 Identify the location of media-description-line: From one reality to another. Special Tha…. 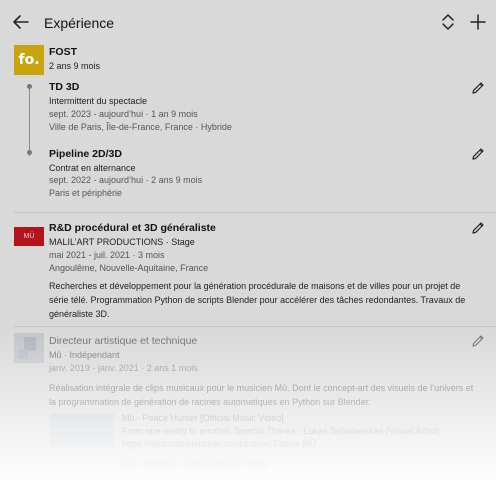
(280, 431).